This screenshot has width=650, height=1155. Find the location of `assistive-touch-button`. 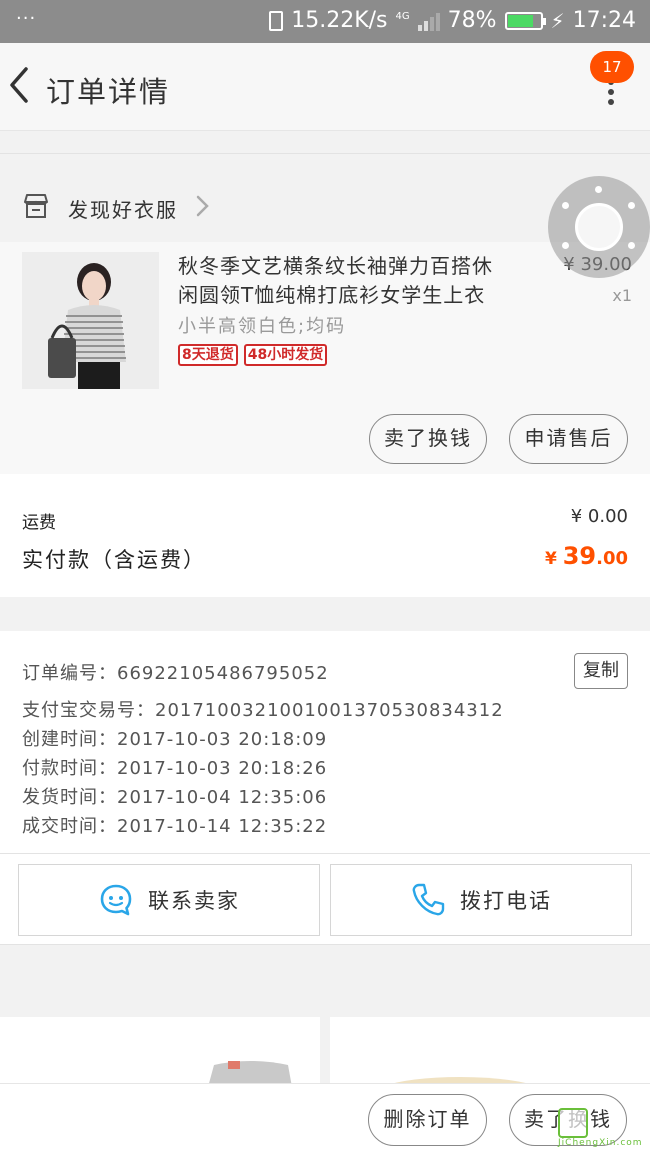

assistive-touch-button is located at coordinates (599, 227).